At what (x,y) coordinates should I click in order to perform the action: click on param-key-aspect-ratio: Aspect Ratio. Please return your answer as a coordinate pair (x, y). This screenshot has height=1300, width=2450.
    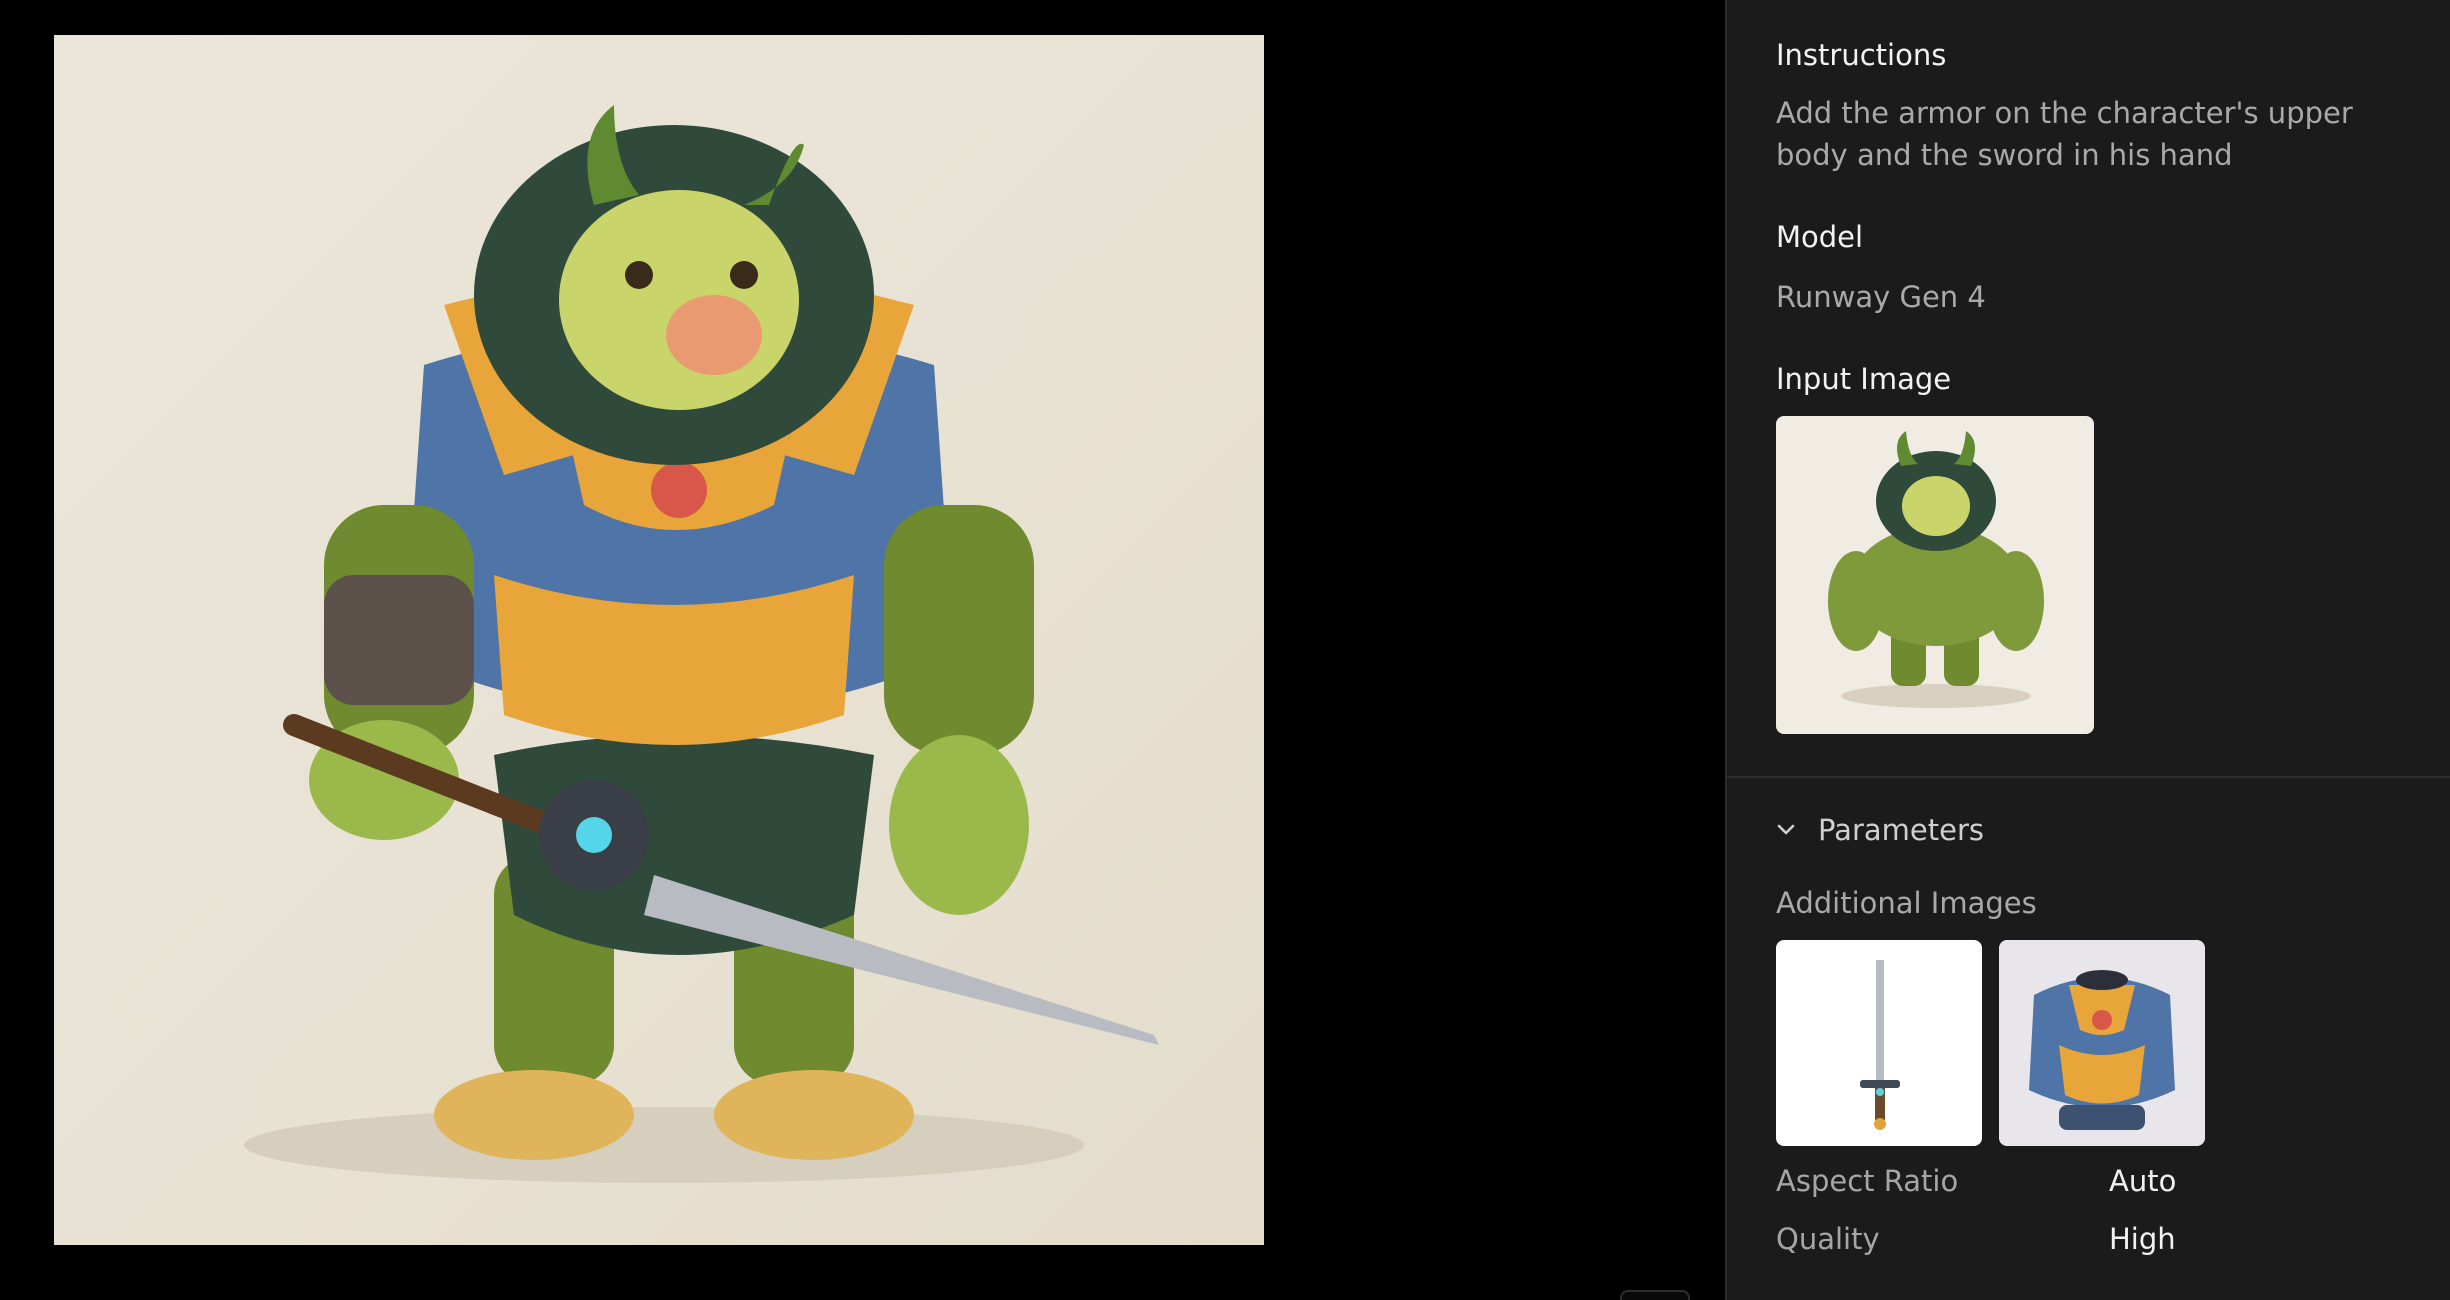
    Looking at the image, I should click on (1867, 1181).